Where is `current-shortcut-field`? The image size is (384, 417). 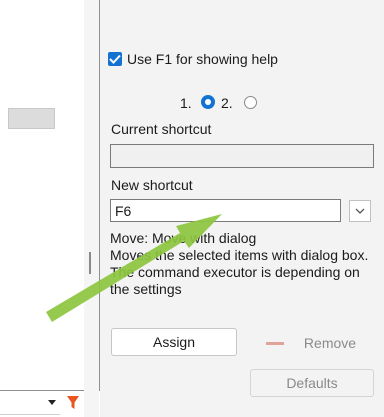 current-shortcut-field is located at coordinates (242, 156).